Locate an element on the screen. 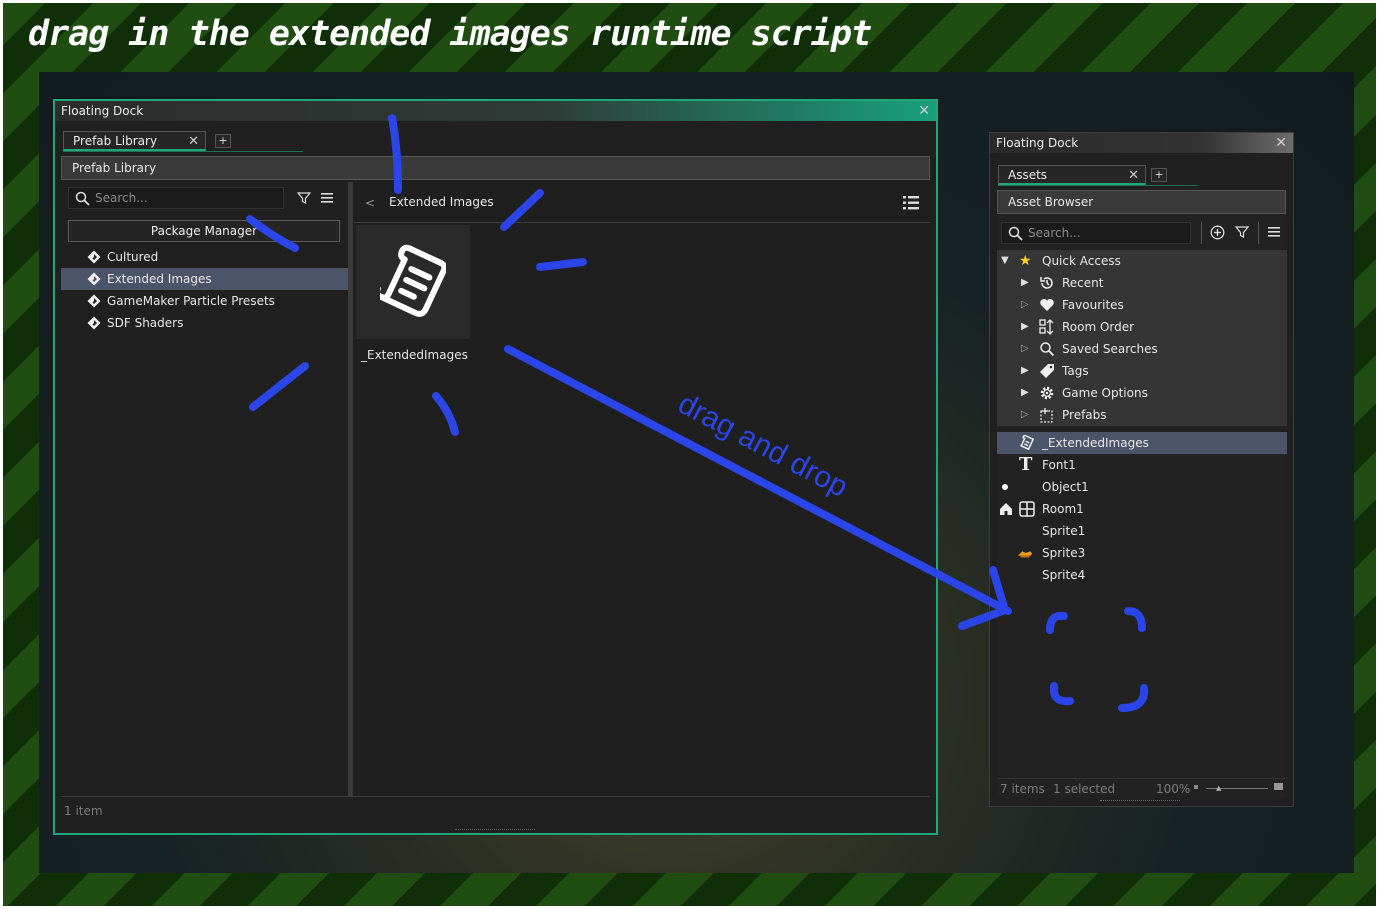 Image resolution: width=1379 pixels, height=909 pixels. tab-assets: Assets ✕ is located at coordinates (1072, 175).